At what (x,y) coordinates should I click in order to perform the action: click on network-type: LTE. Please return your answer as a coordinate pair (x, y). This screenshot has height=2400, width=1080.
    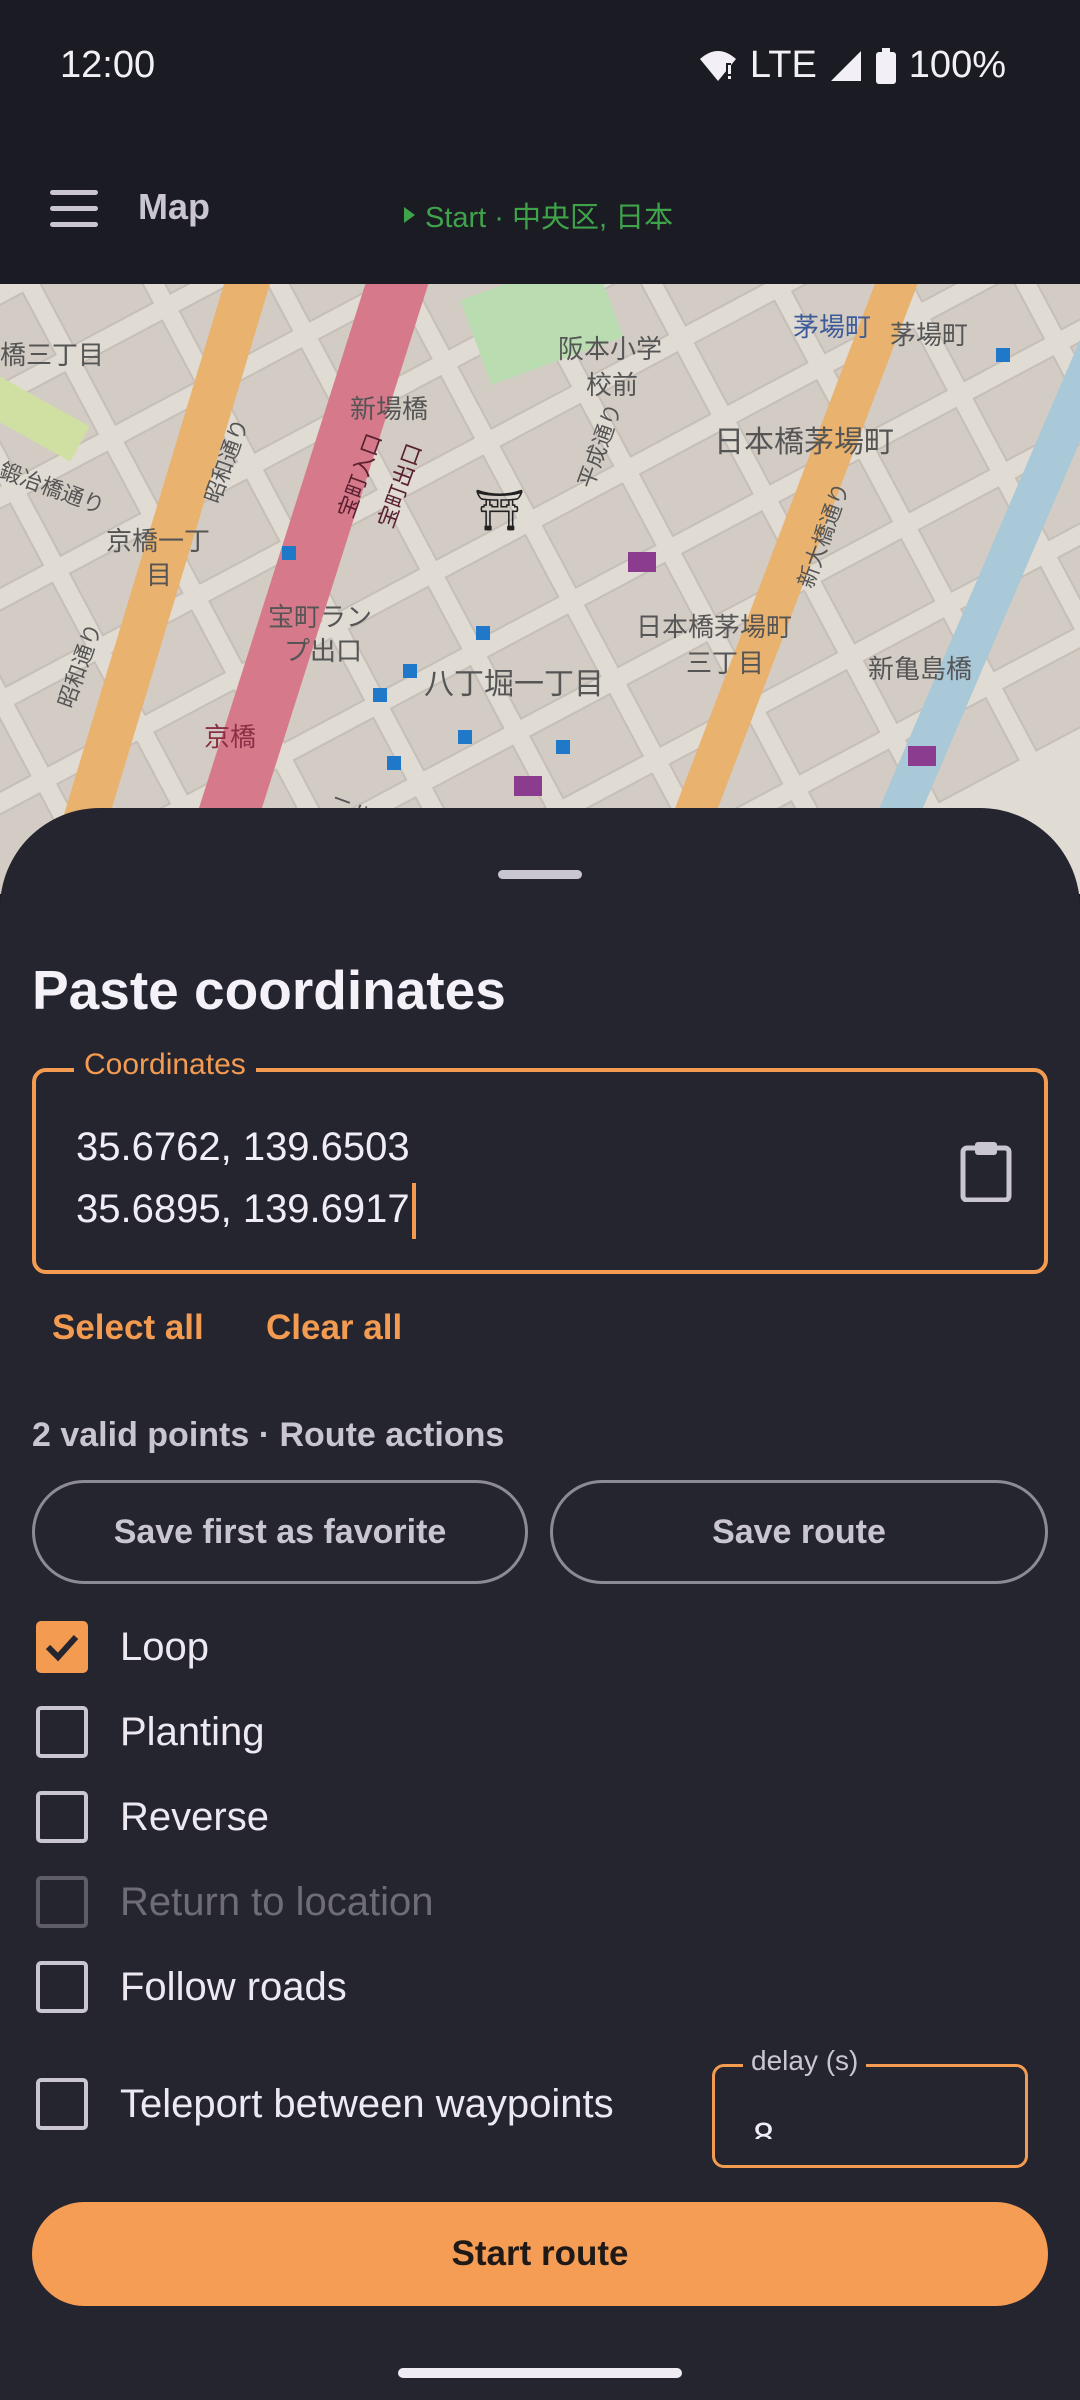
    Looking at the image, I should click on (783, 65).